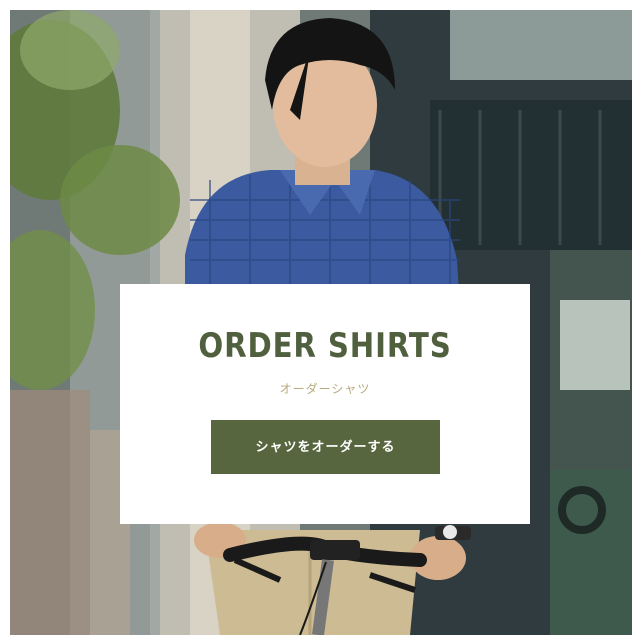 The height and width of the screenshot is (635, 632). I want to click on panel-subtitle: オーダーシャツ, so click(325, 389).